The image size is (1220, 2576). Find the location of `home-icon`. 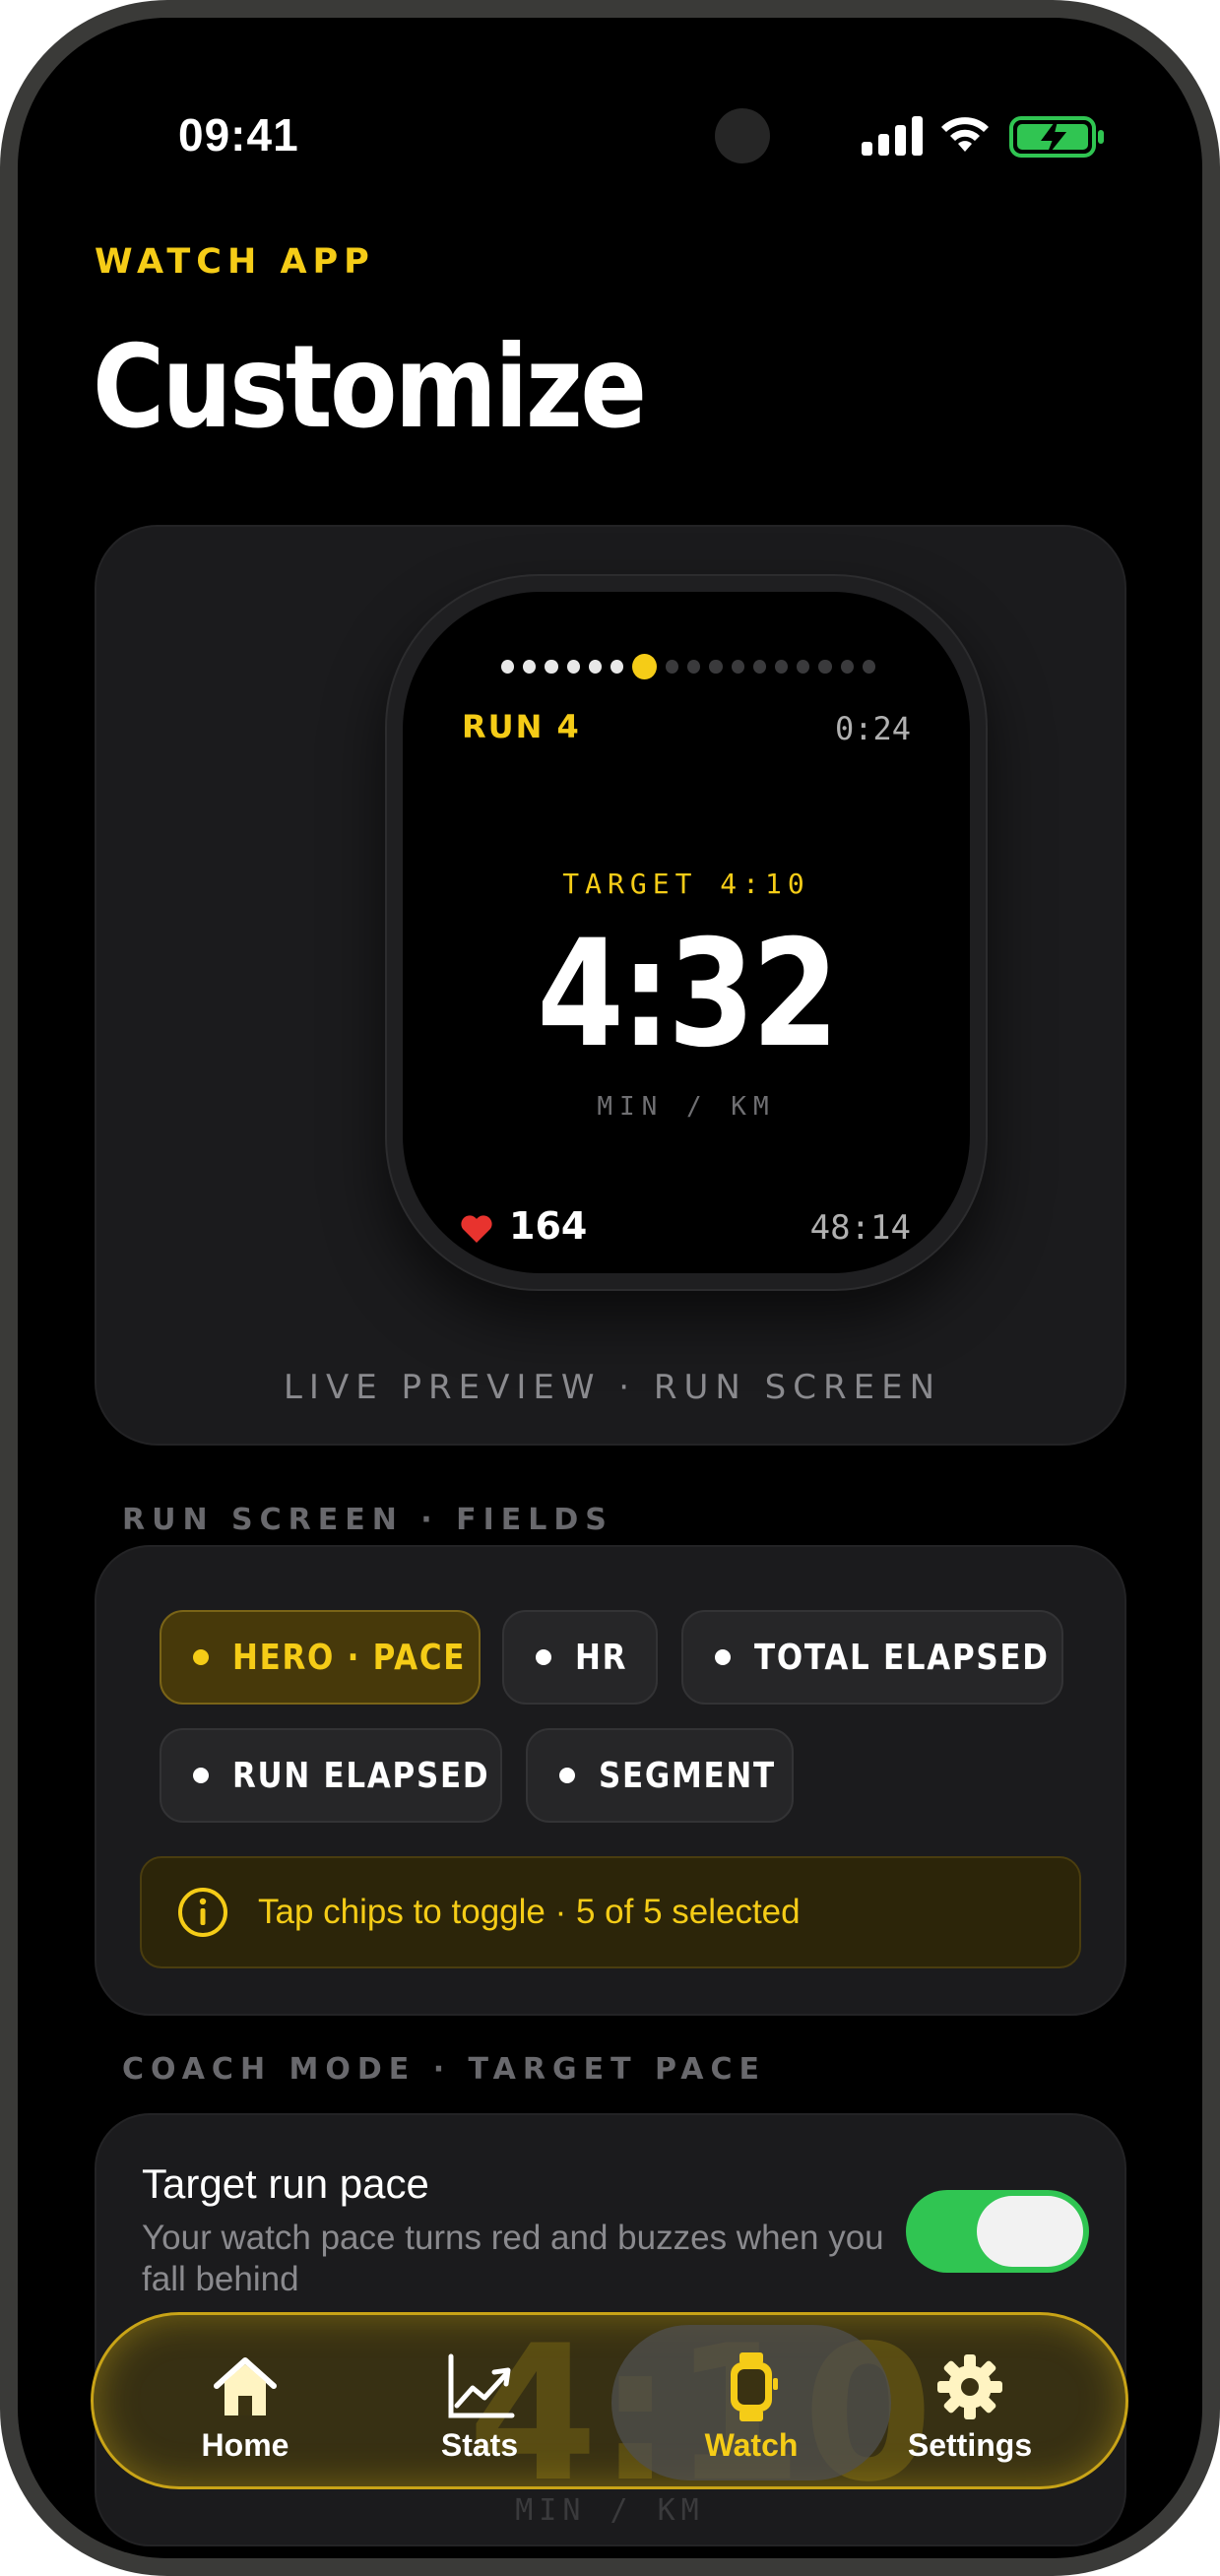

home-icon is located at coordinates (245, 2386).